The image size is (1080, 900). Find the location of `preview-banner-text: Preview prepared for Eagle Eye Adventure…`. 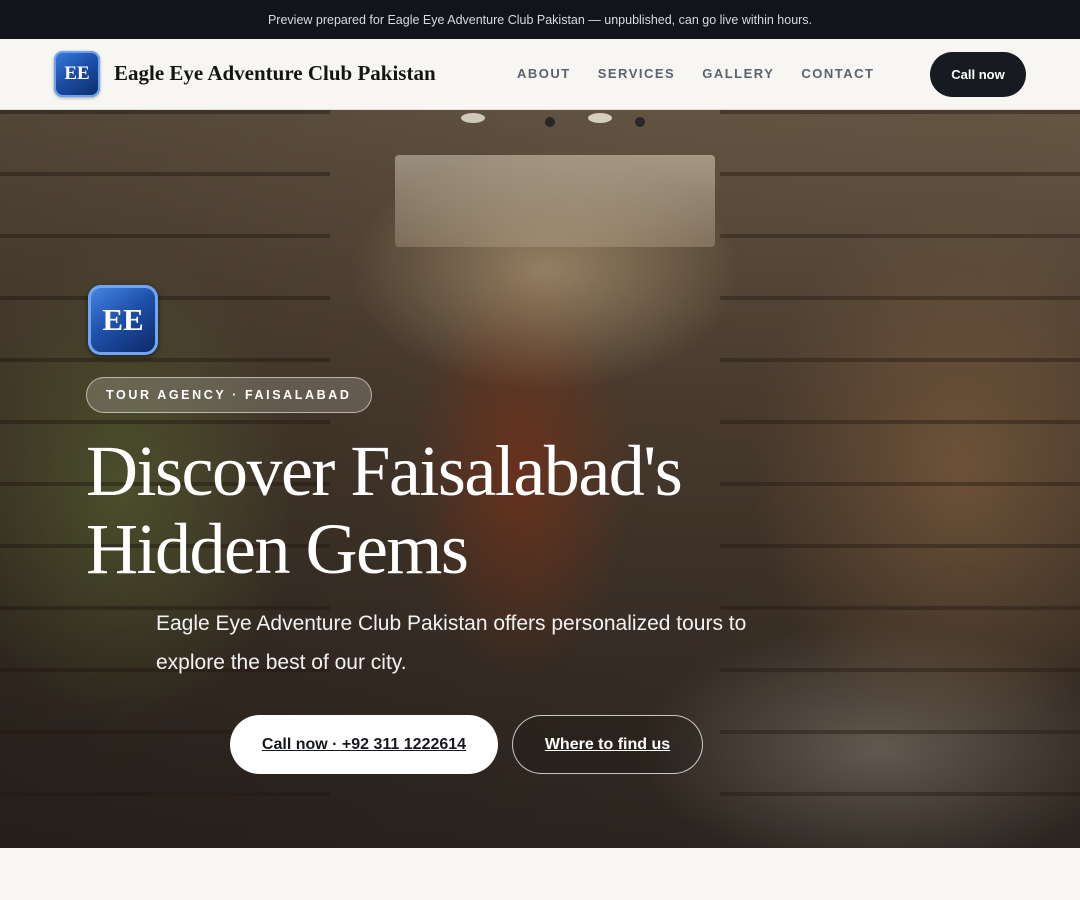

preview-banner-text: Preview prepared for Eagle Eye Adventure… is located at coordinates (540, 19).